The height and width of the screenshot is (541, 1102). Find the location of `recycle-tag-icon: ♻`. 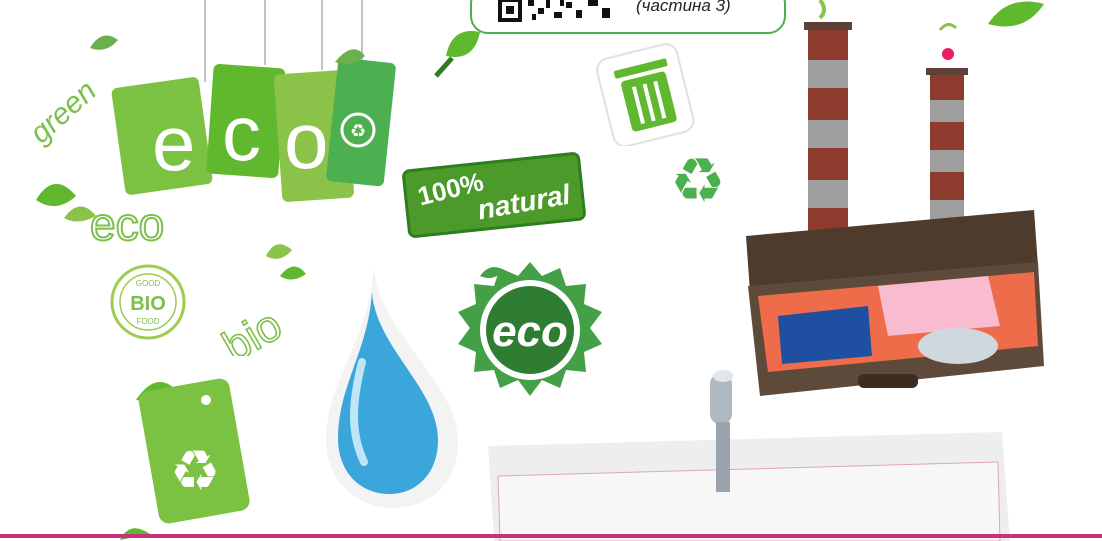

recycle-tag-icon: ♻ is located at coordinates (193, 451).